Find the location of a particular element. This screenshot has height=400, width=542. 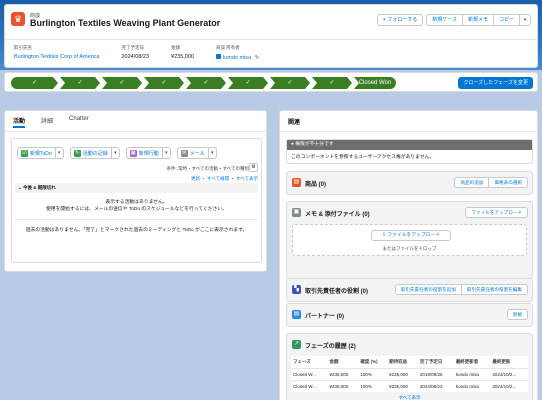

follow-button: + フォローする is located at coordinates (400, 20).